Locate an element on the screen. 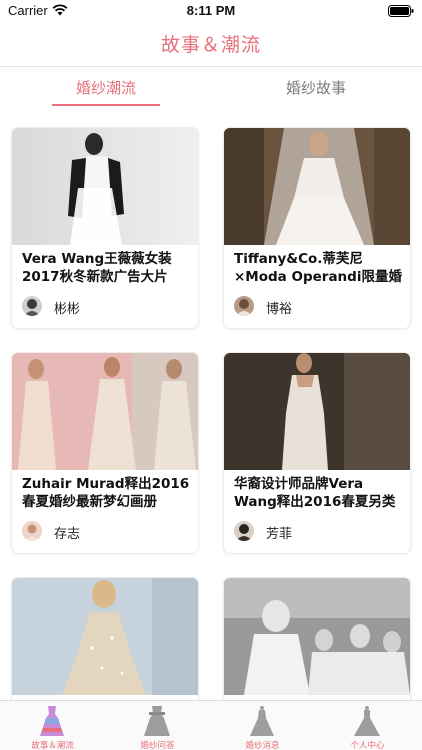 The image size is (422, 750). tabbar-item-profile: 个人中心 is located at coordinates (367, 725).